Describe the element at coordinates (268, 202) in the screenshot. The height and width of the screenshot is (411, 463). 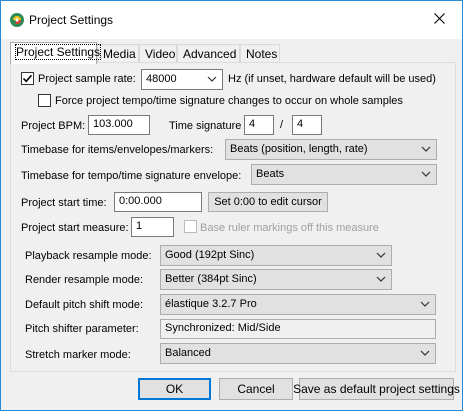
I see `set-start-to-cursor-button: Set 0:00 to edit cursor` at that location.